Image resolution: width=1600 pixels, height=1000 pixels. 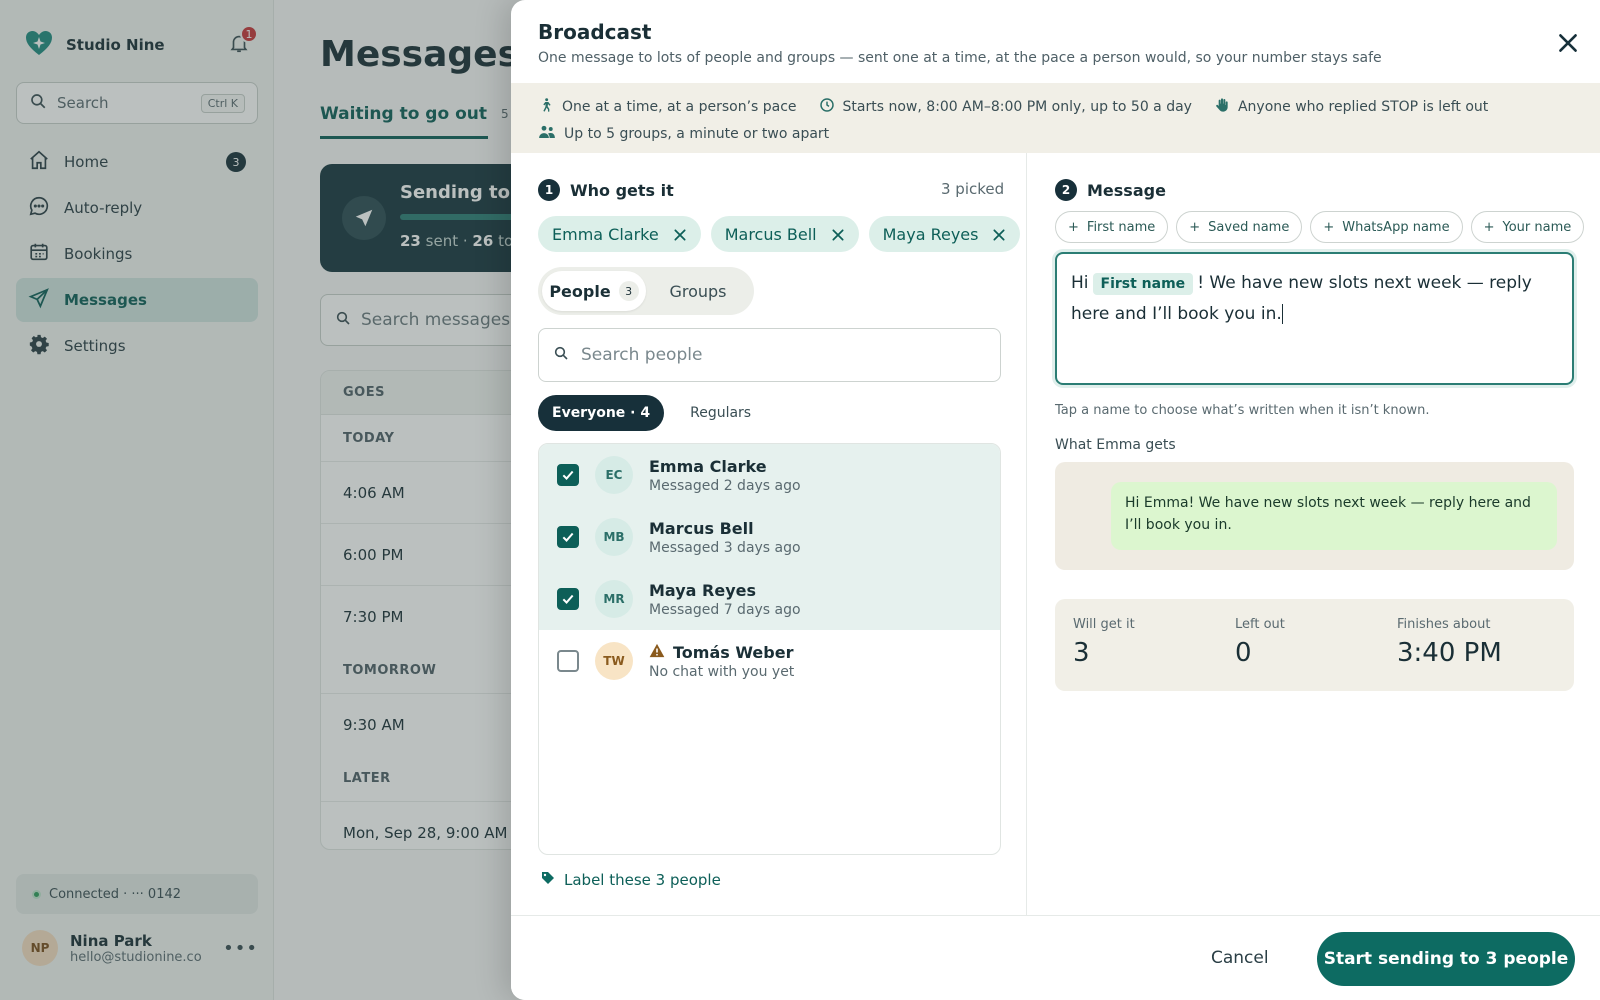 I want to click on person-info: Emma Clarke Messaged 2 days ago, so click(x=725, y=475).